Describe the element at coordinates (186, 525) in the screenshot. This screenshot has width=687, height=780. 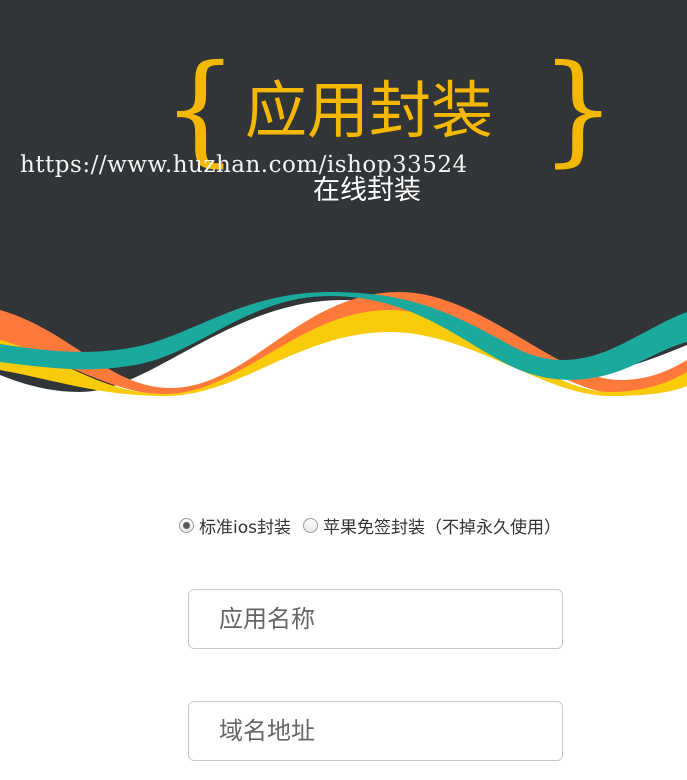
I see `radio-button-checked` at that location.